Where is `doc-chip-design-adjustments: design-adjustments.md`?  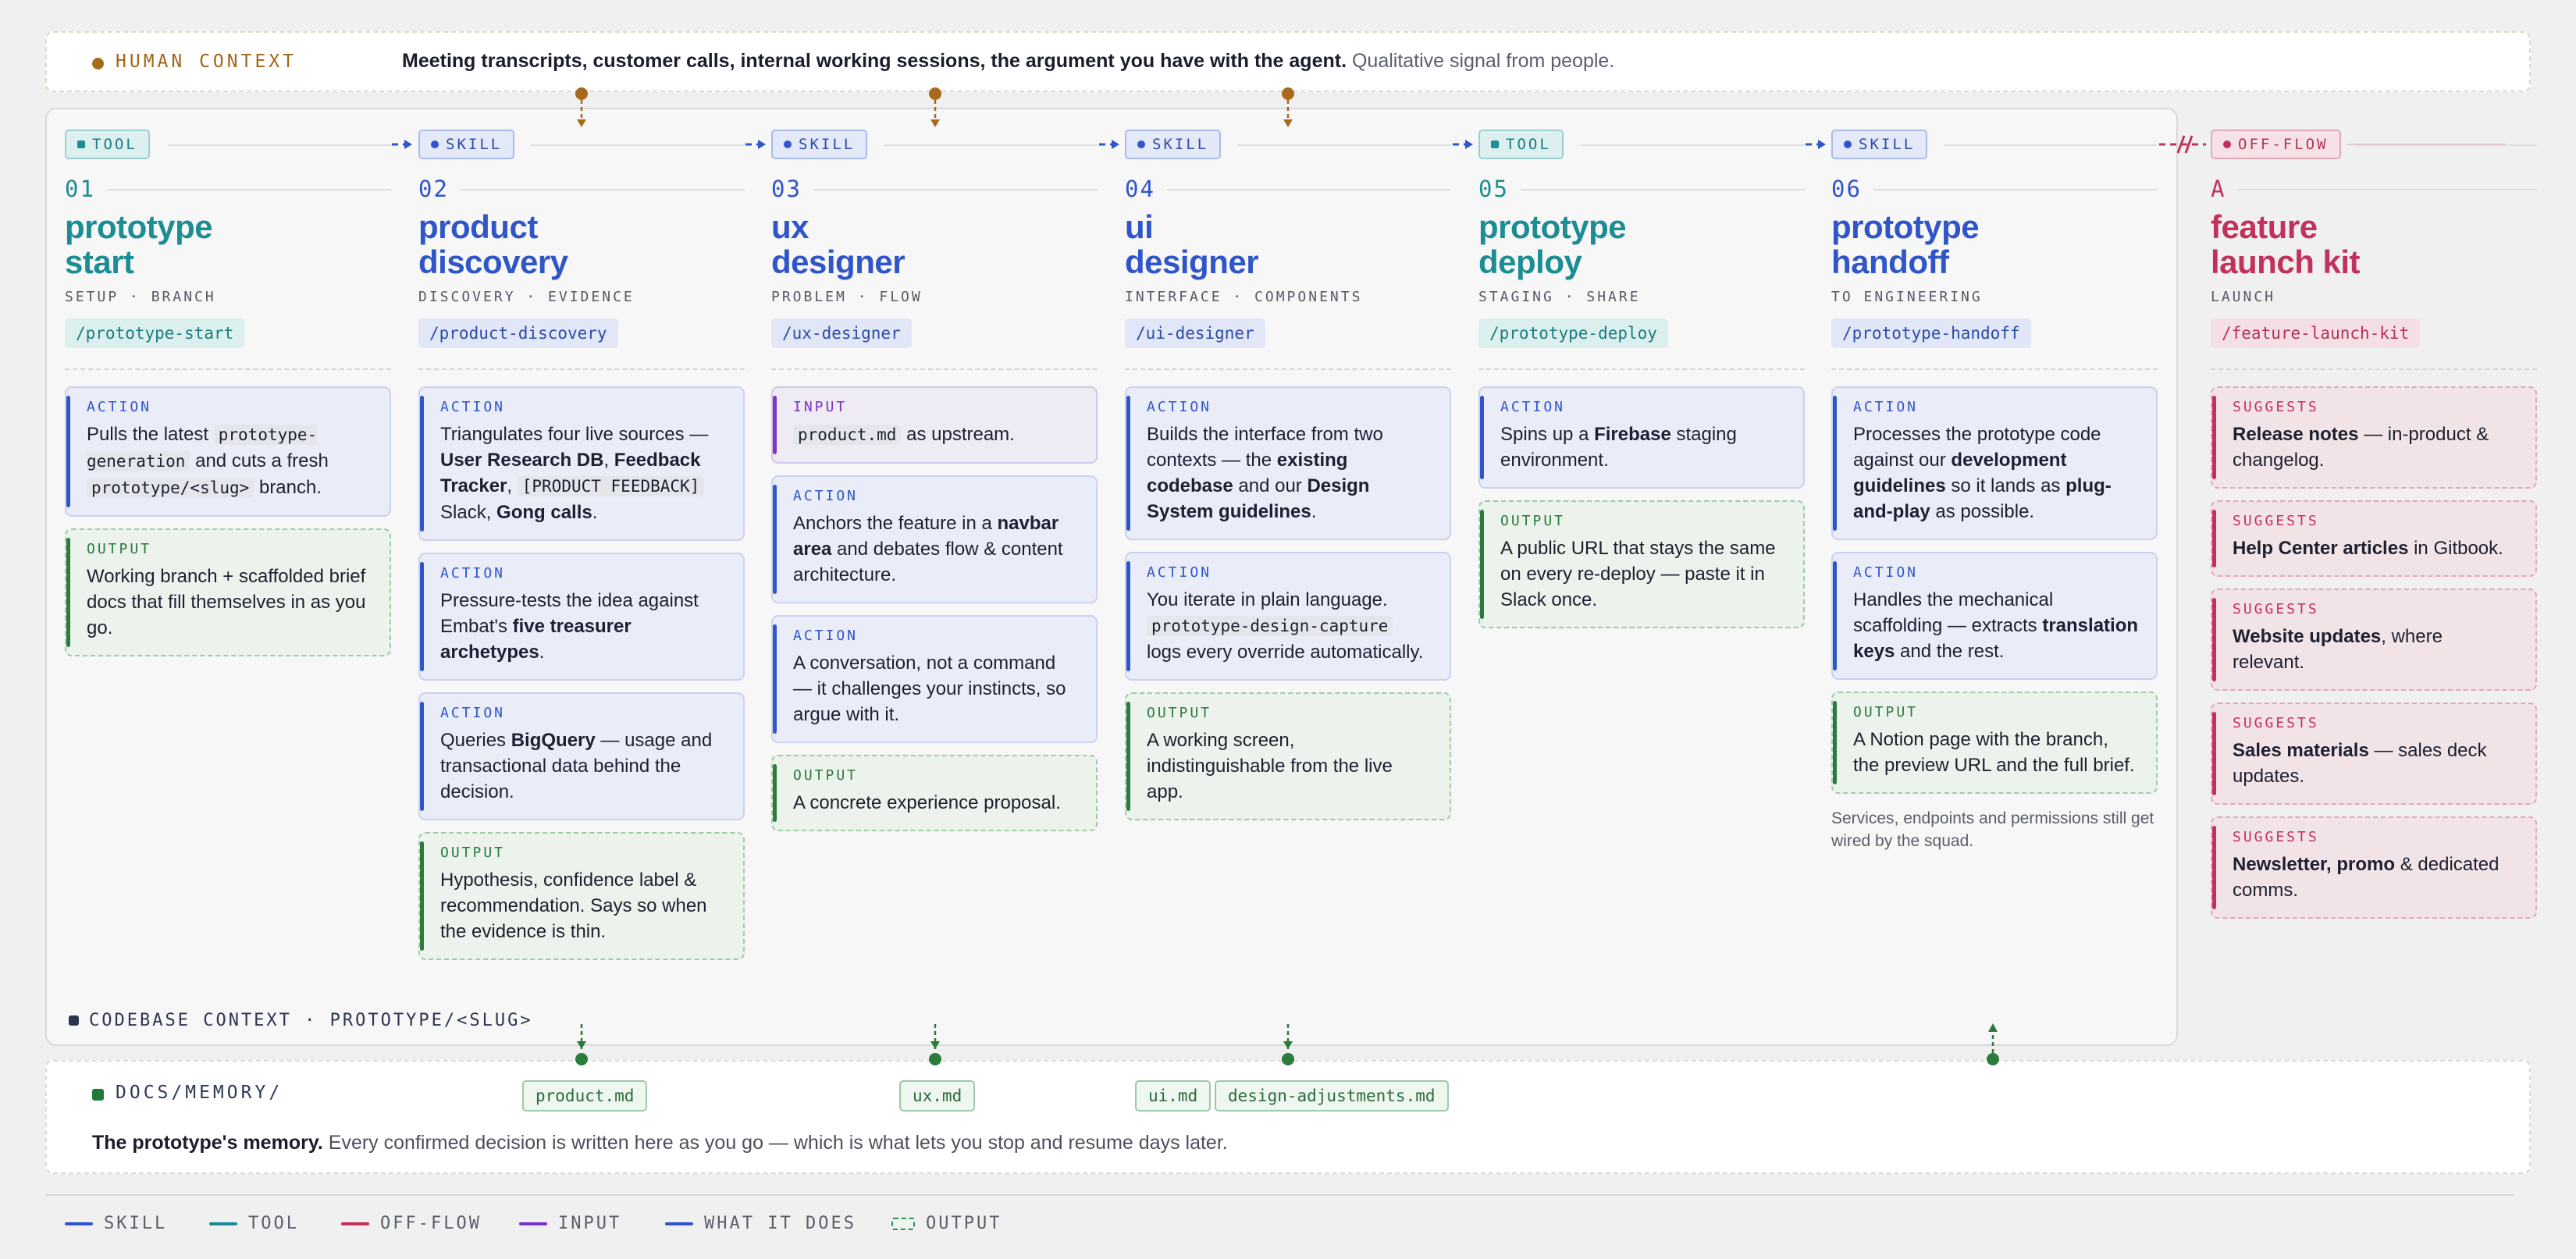
doc-chip-design-adjustments: design-adjustments.md is located at coordinates (1332, 1095).